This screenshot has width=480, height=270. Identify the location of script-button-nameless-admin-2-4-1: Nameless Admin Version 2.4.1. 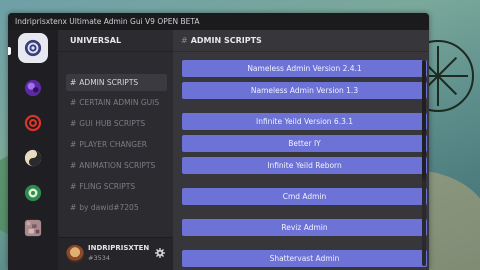
(304, 68).